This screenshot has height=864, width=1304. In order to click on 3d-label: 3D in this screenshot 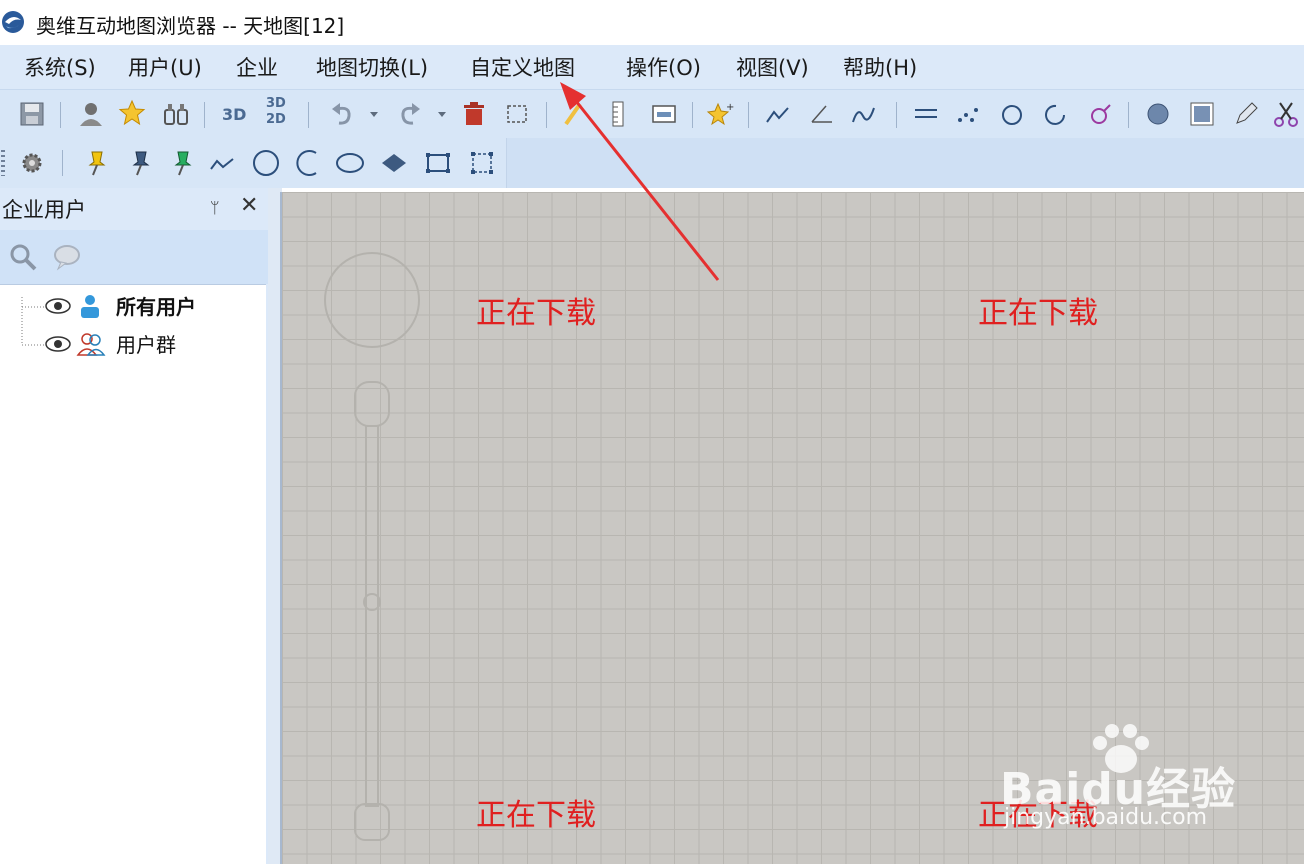, I will do `click(276, 103)`.